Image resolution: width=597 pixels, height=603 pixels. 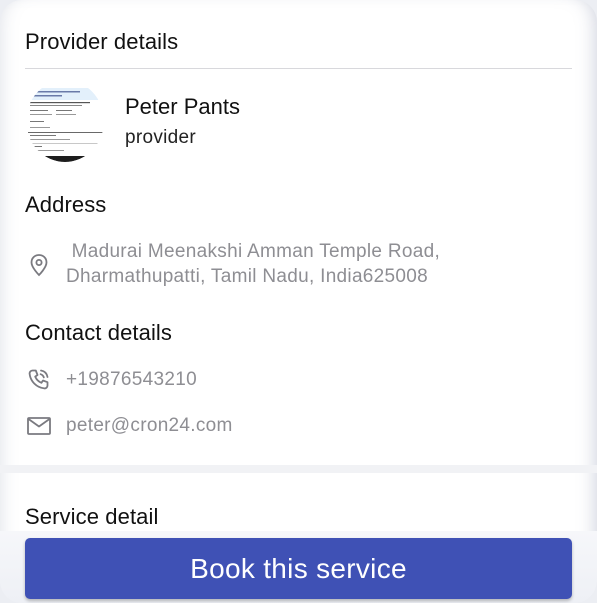 I want to click on avatar-document-thumbnail, so click(x=65, y=121).